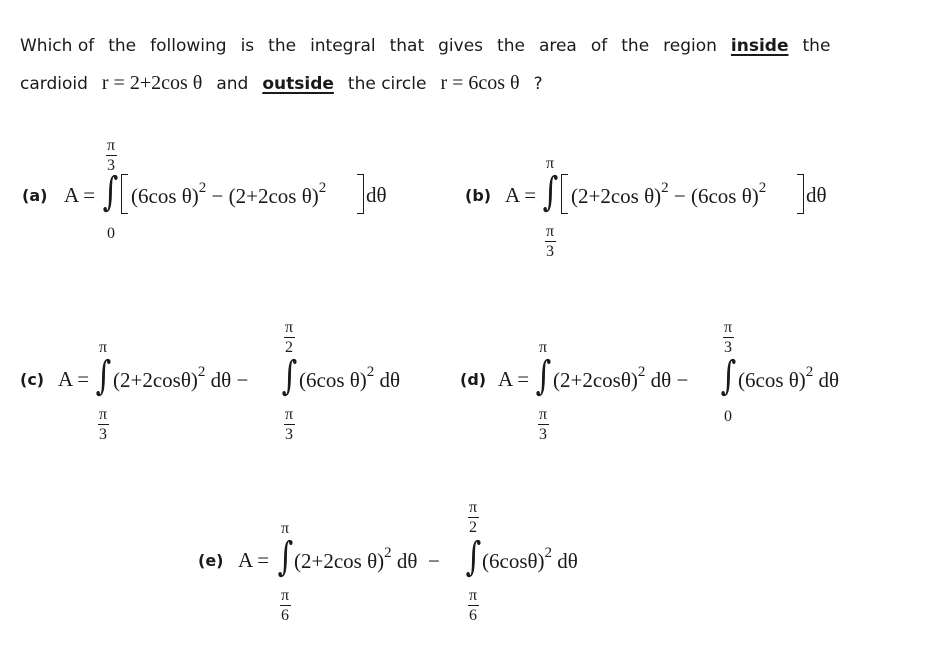 The width and height of the screenshot is (951, 667). I want to click on term-1: (2+2cos θ), so click(616, 196).